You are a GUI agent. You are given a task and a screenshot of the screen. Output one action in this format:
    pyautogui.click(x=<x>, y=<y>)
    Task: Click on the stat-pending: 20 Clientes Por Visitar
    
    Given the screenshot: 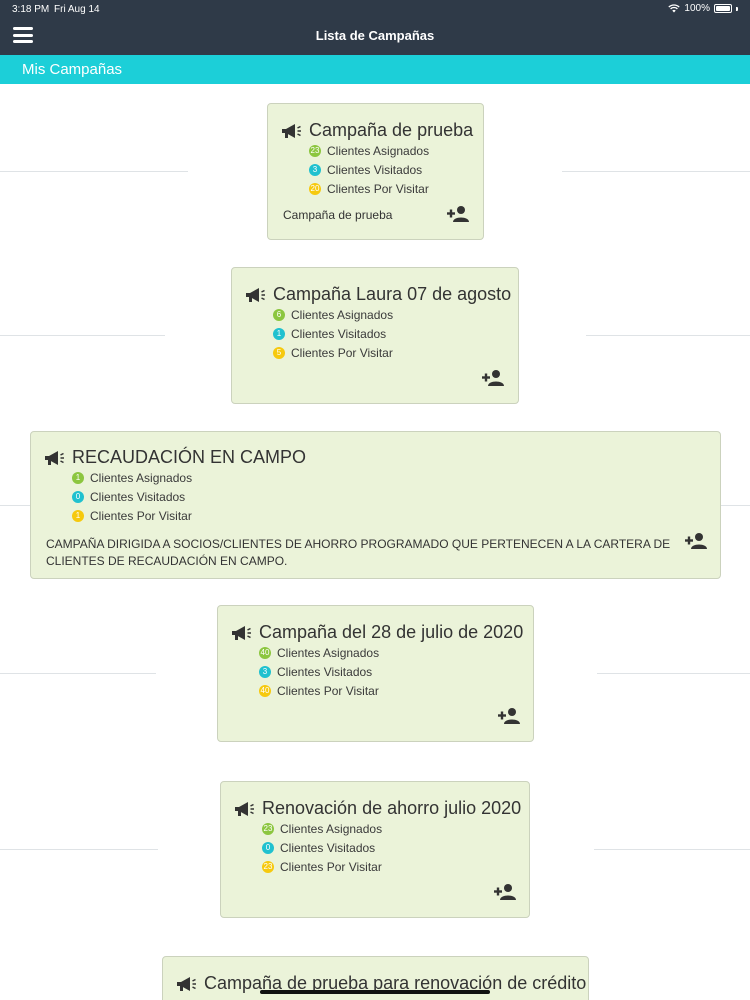 What is the action you would take?
    pyautogui.click(x=369, y=188)
    